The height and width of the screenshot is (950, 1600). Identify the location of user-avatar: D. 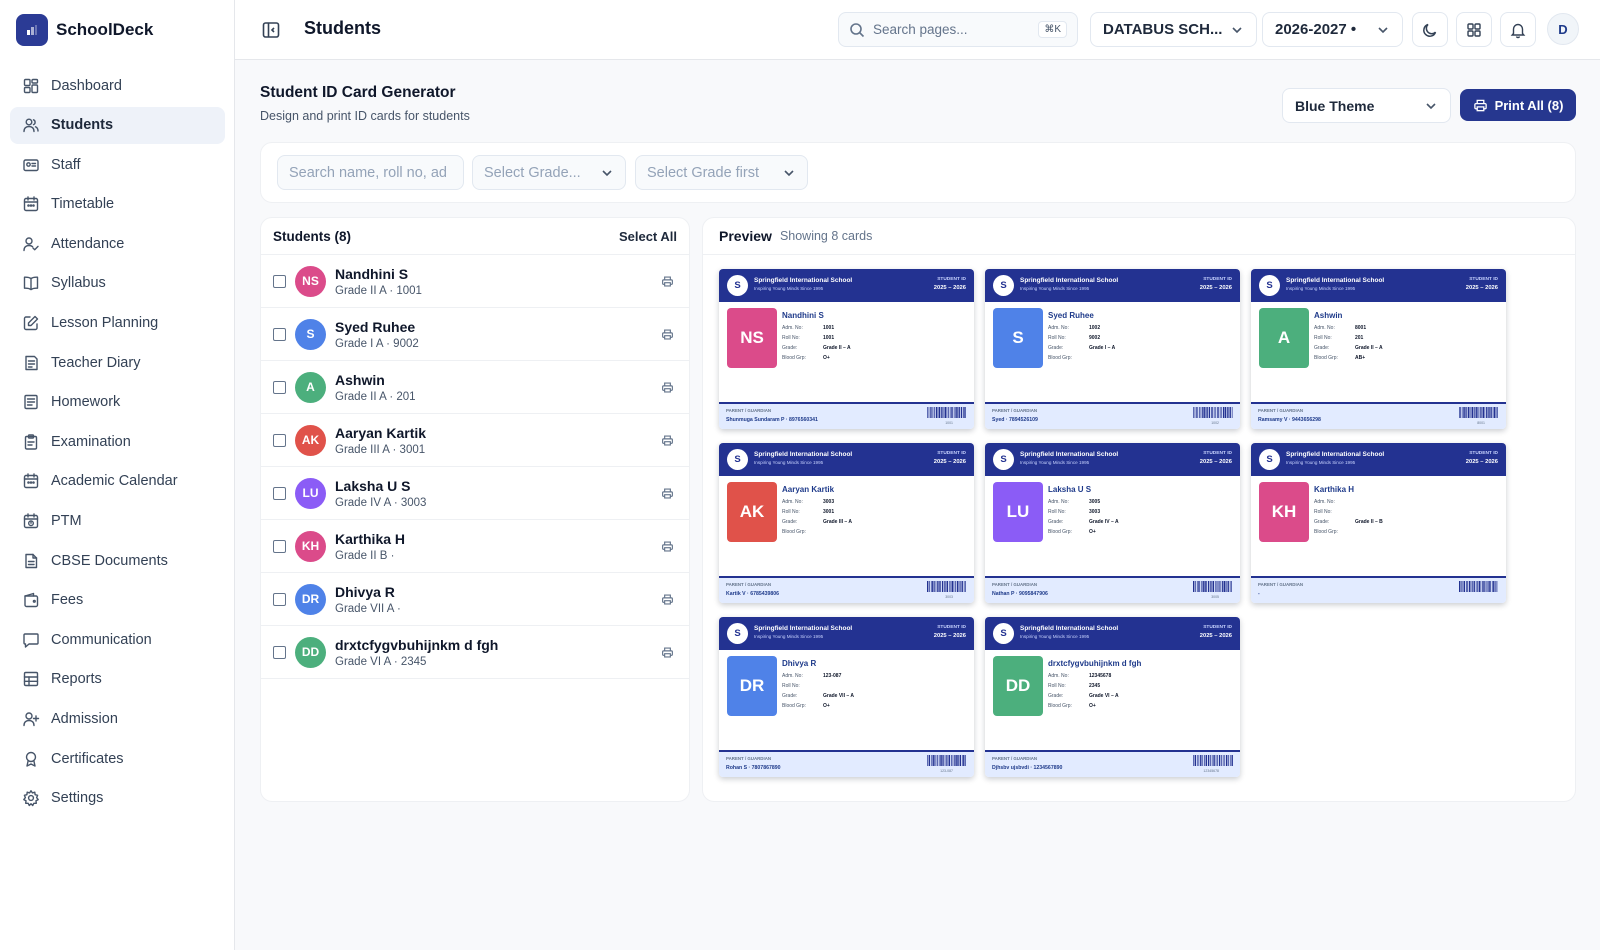
(1563, 29).